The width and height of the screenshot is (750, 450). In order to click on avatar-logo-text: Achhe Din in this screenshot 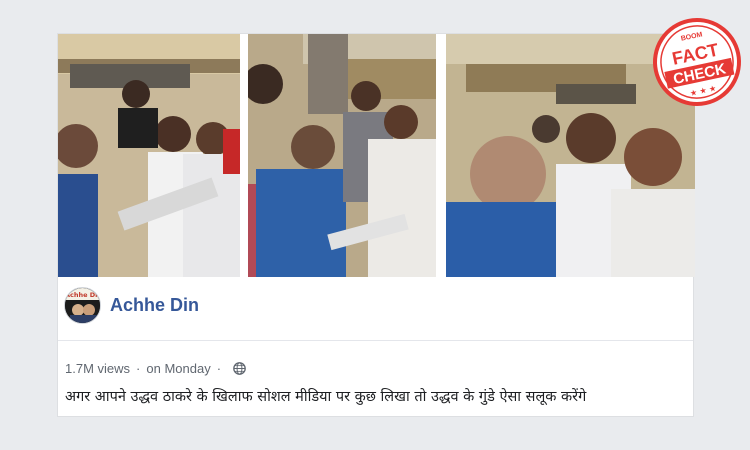, I will do `click(83, 295)`.